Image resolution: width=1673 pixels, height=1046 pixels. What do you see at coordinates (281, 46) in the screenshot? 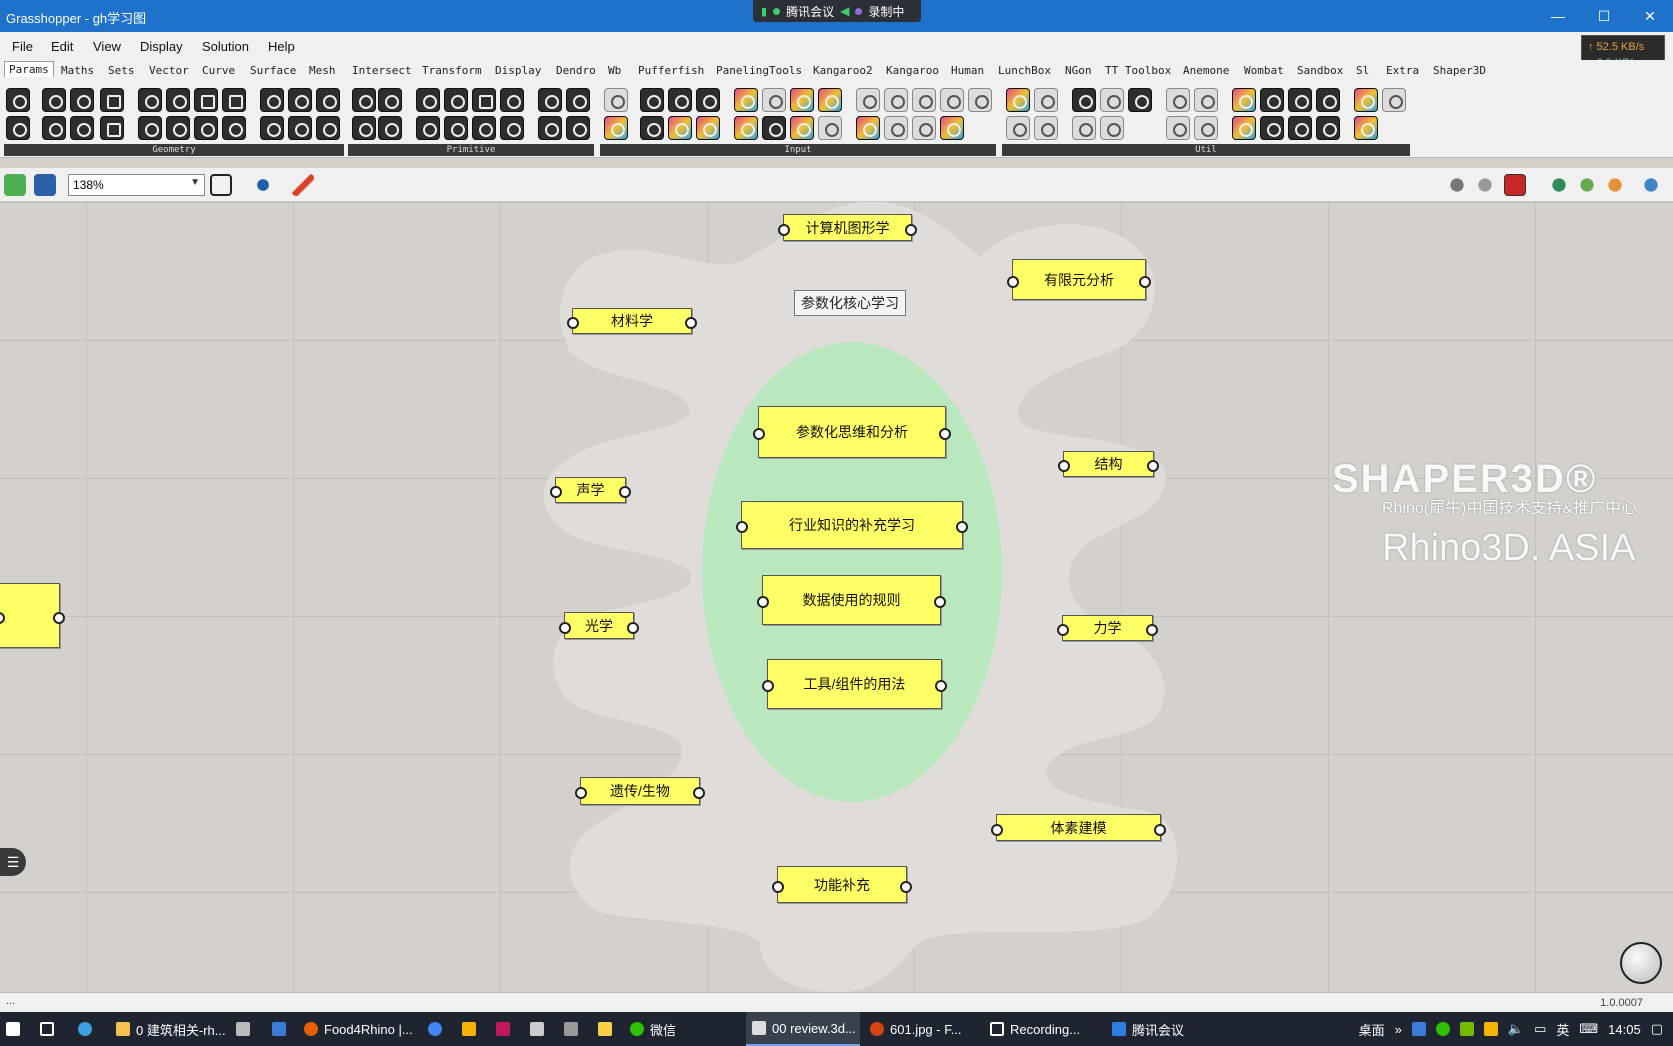
I see `menu-help: Help` at bounding box center [281, 46].